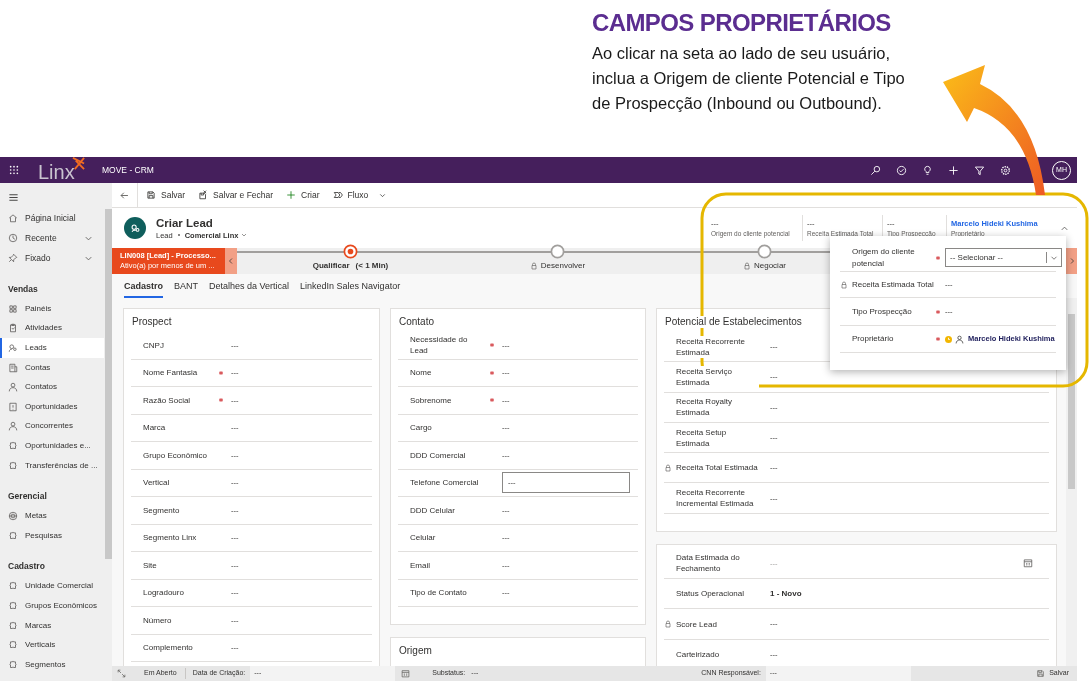 This screenshot has width=1090, height=681. I want to click on toolbar-button: Fluxo, so click(360, 195).